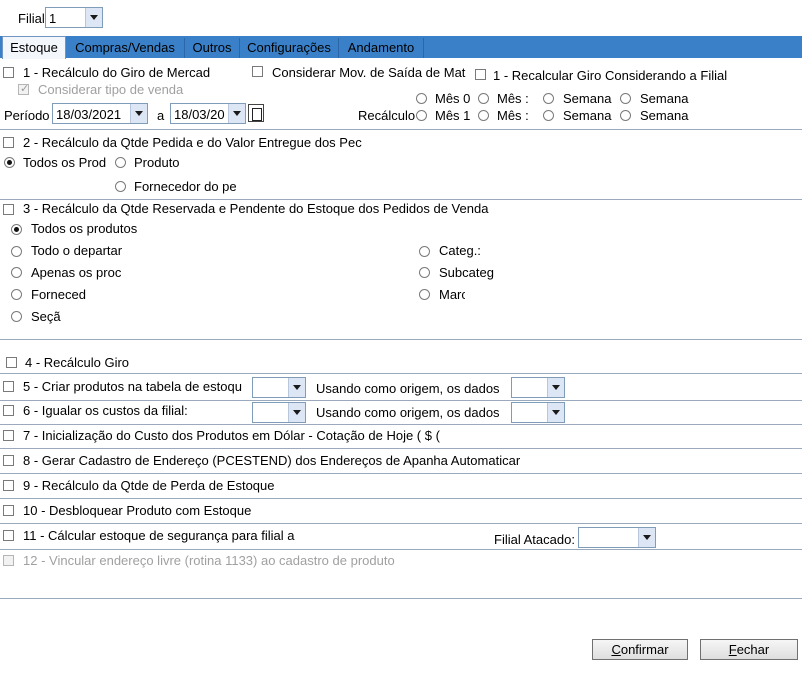 The height and width of the screenshot is (684, 802). What do you see at coordinates (369, 72) in the screenshot?
I see `consider-mov-label: Considerar Mov. de Saída de Mat` at bounding box center [369, 72].